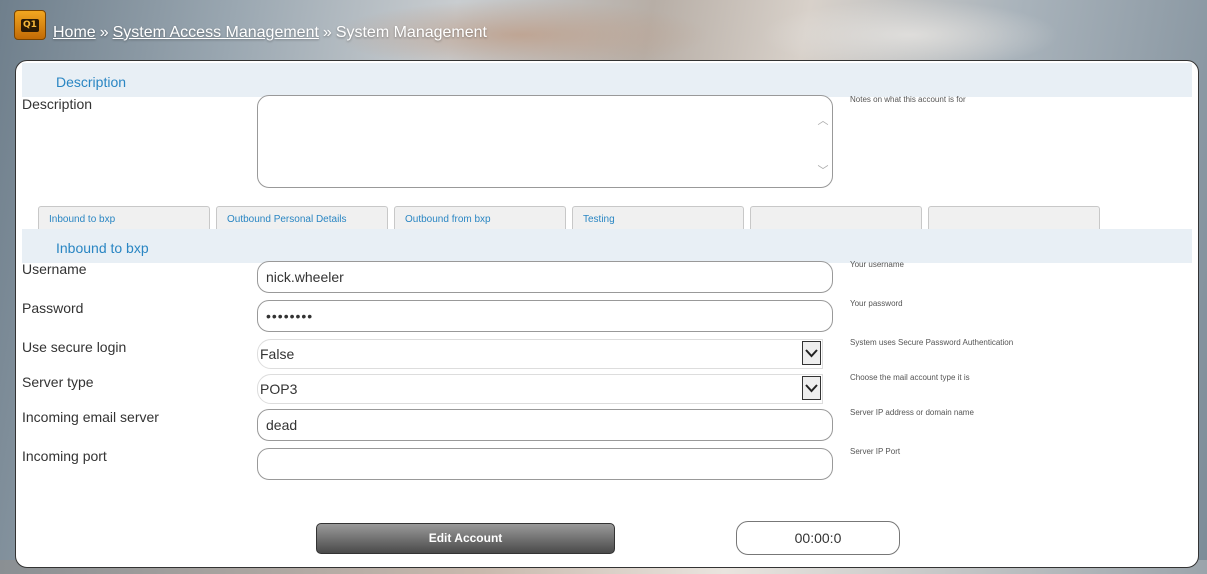  Describe the element at coordinates (216, 32) in the screenshot. I see `breadcrumb-system-access-link: System Access Management` at that location.